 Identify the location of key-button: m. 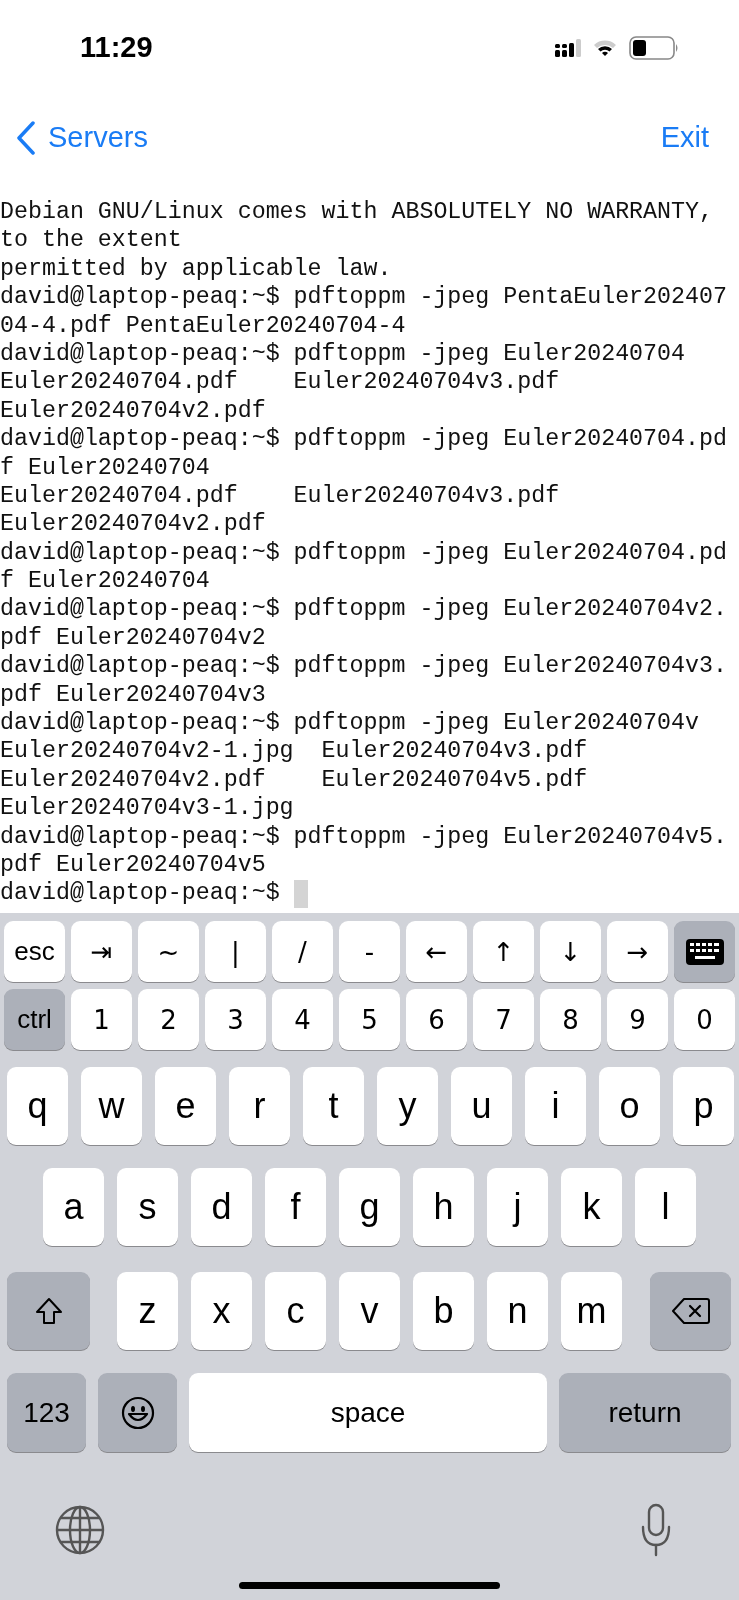
(591, 1311).